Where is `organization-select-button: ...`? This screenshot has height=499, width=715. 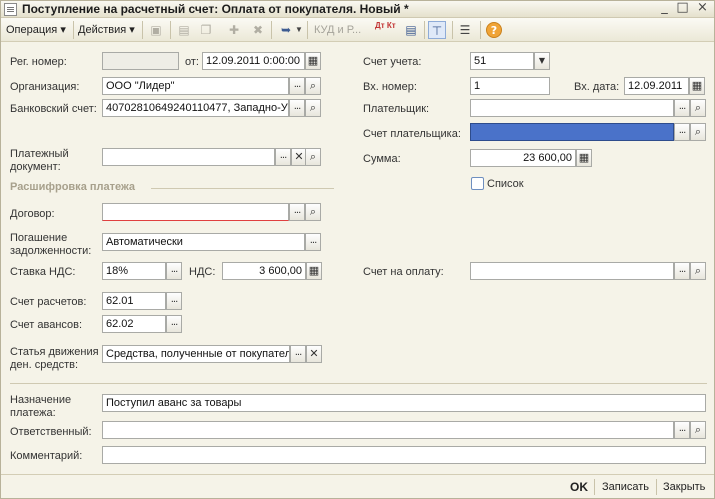
organization-select-button: ... is located at coordinates (297, 86).